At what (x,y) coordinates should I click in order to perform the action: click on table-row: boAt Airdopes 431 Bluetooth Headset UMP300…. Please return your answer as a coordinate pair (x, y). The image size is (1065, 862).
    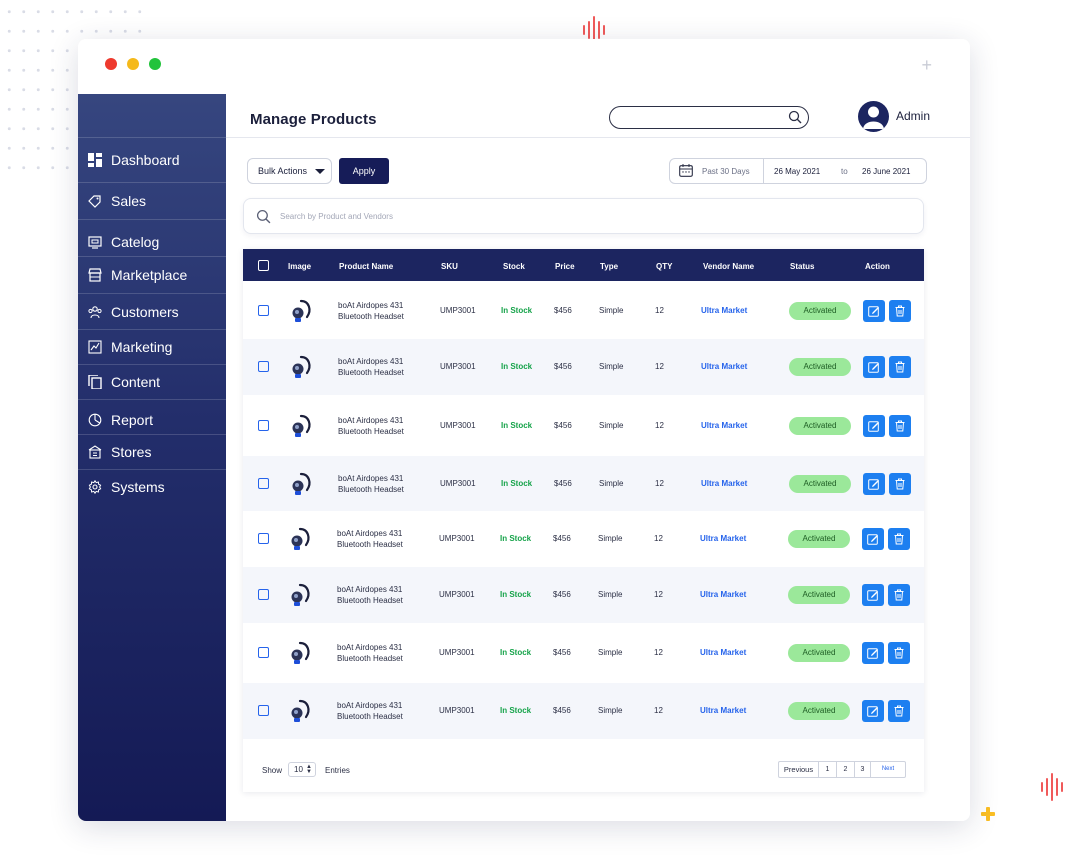
    Looking at the image, I should click on (583, 539).